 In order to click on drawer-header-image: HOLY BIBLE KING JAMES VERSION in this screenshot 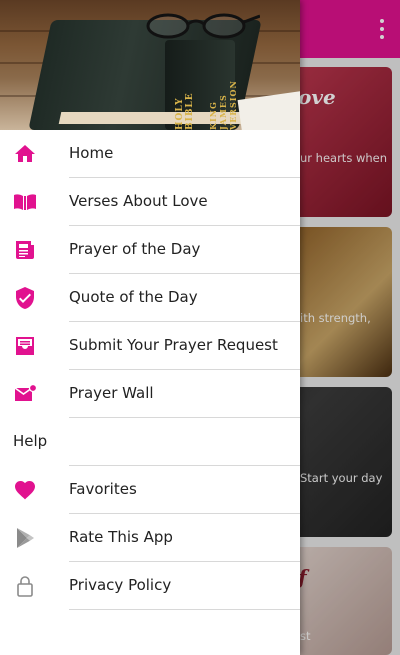, I will do `click(150, 65)`.